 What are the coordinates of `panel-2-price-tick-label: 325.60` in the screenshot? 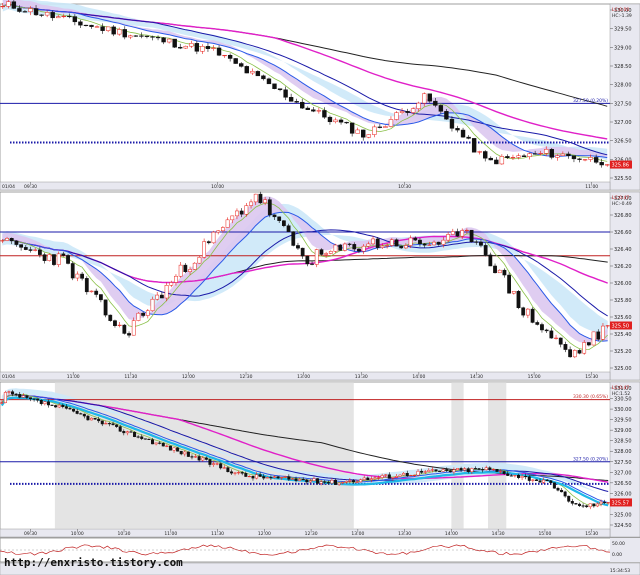 It's located at (623, 318).